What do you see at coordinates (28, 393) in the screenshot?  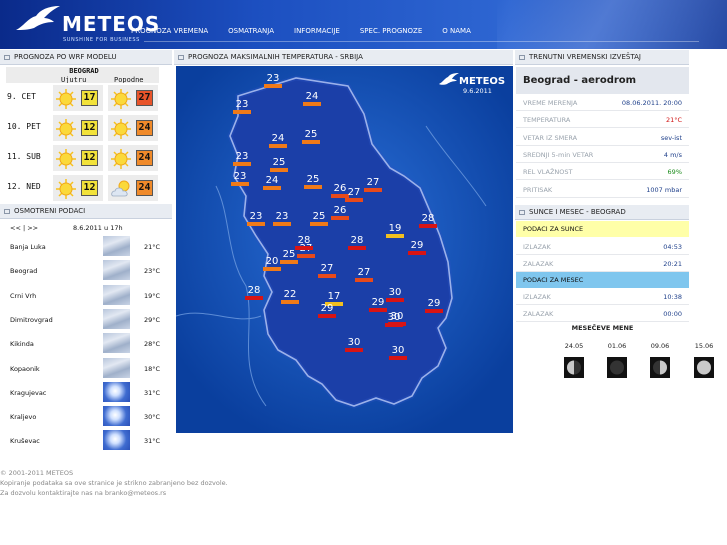 I see `station-link: Kragujevac` at bounding box center [28, 393].